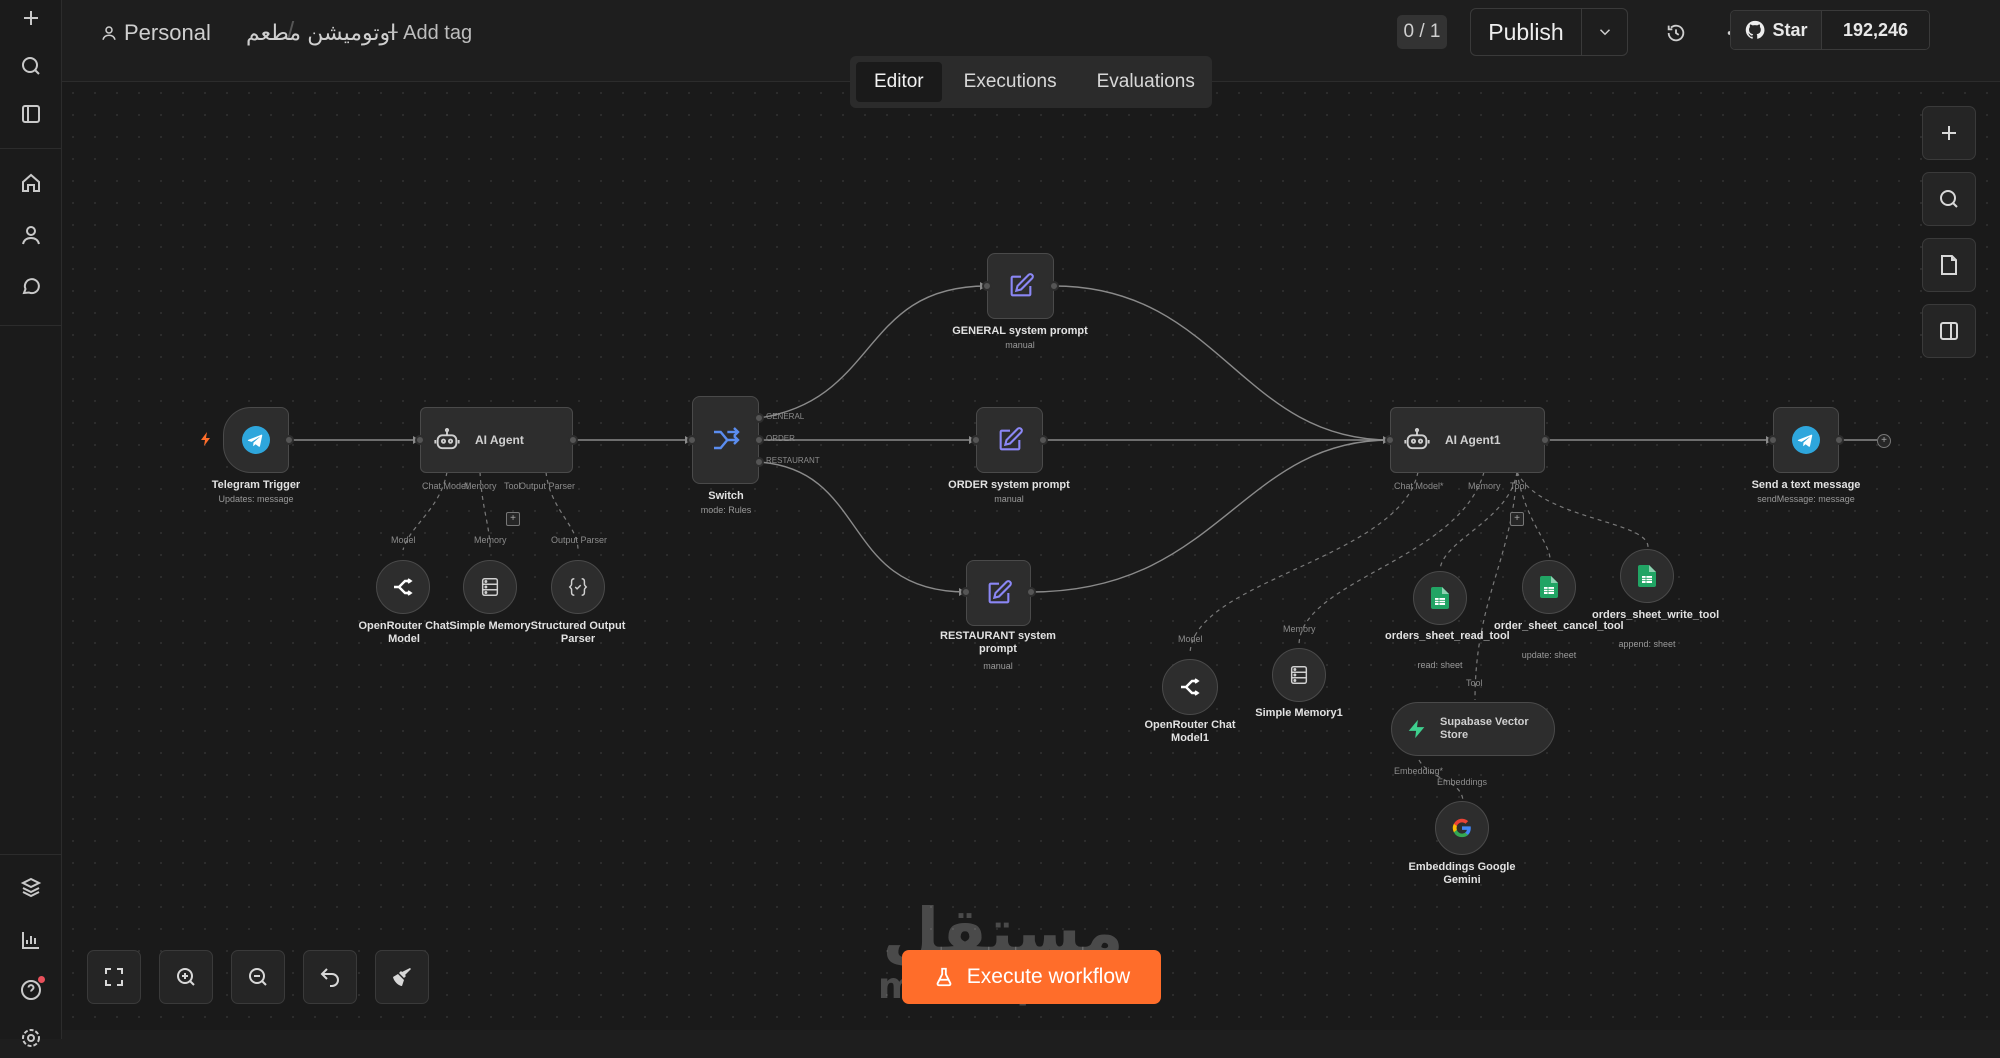 The width and height of the screenshot is (2000, 1058). Describe the element at coordinates (1009, 485) in the screenshot. I see `node-title: ORDER system prompt` at that location.